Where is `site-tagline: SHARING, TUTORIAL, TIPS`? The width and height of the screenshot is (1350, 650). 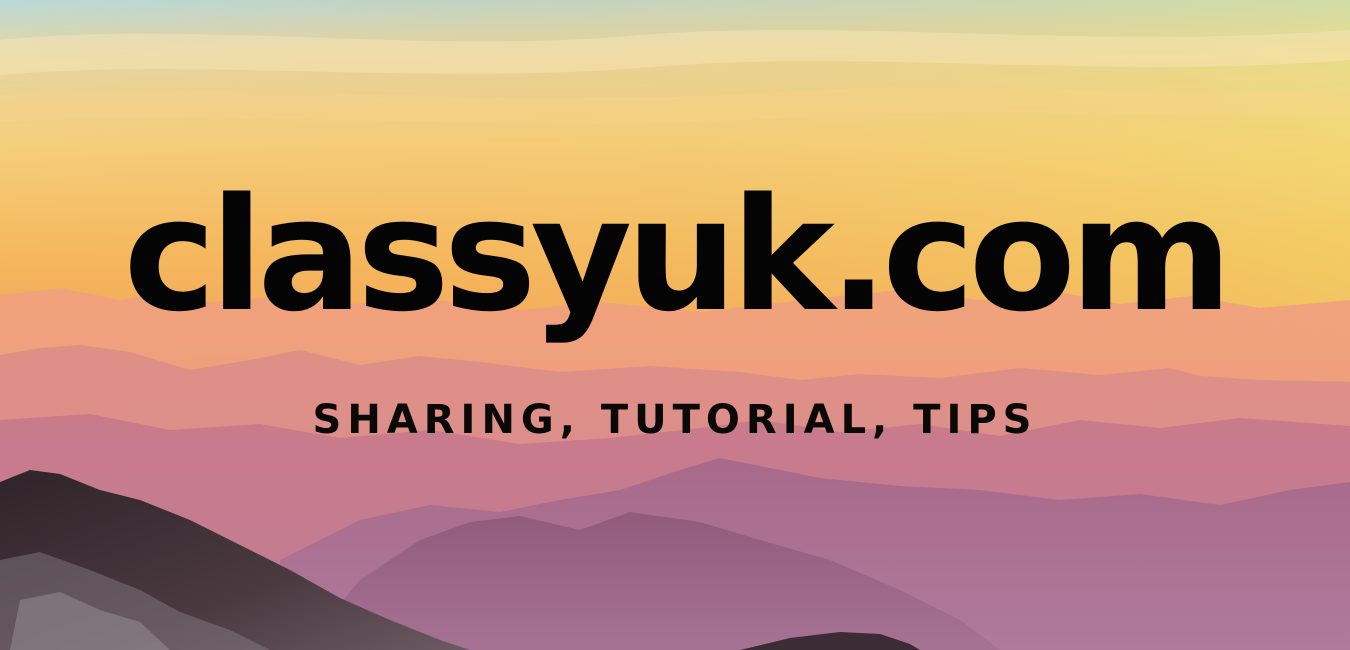
site-tagline: SHARING, TUTORIAL, TIPS is located at coordinates (675, 420).